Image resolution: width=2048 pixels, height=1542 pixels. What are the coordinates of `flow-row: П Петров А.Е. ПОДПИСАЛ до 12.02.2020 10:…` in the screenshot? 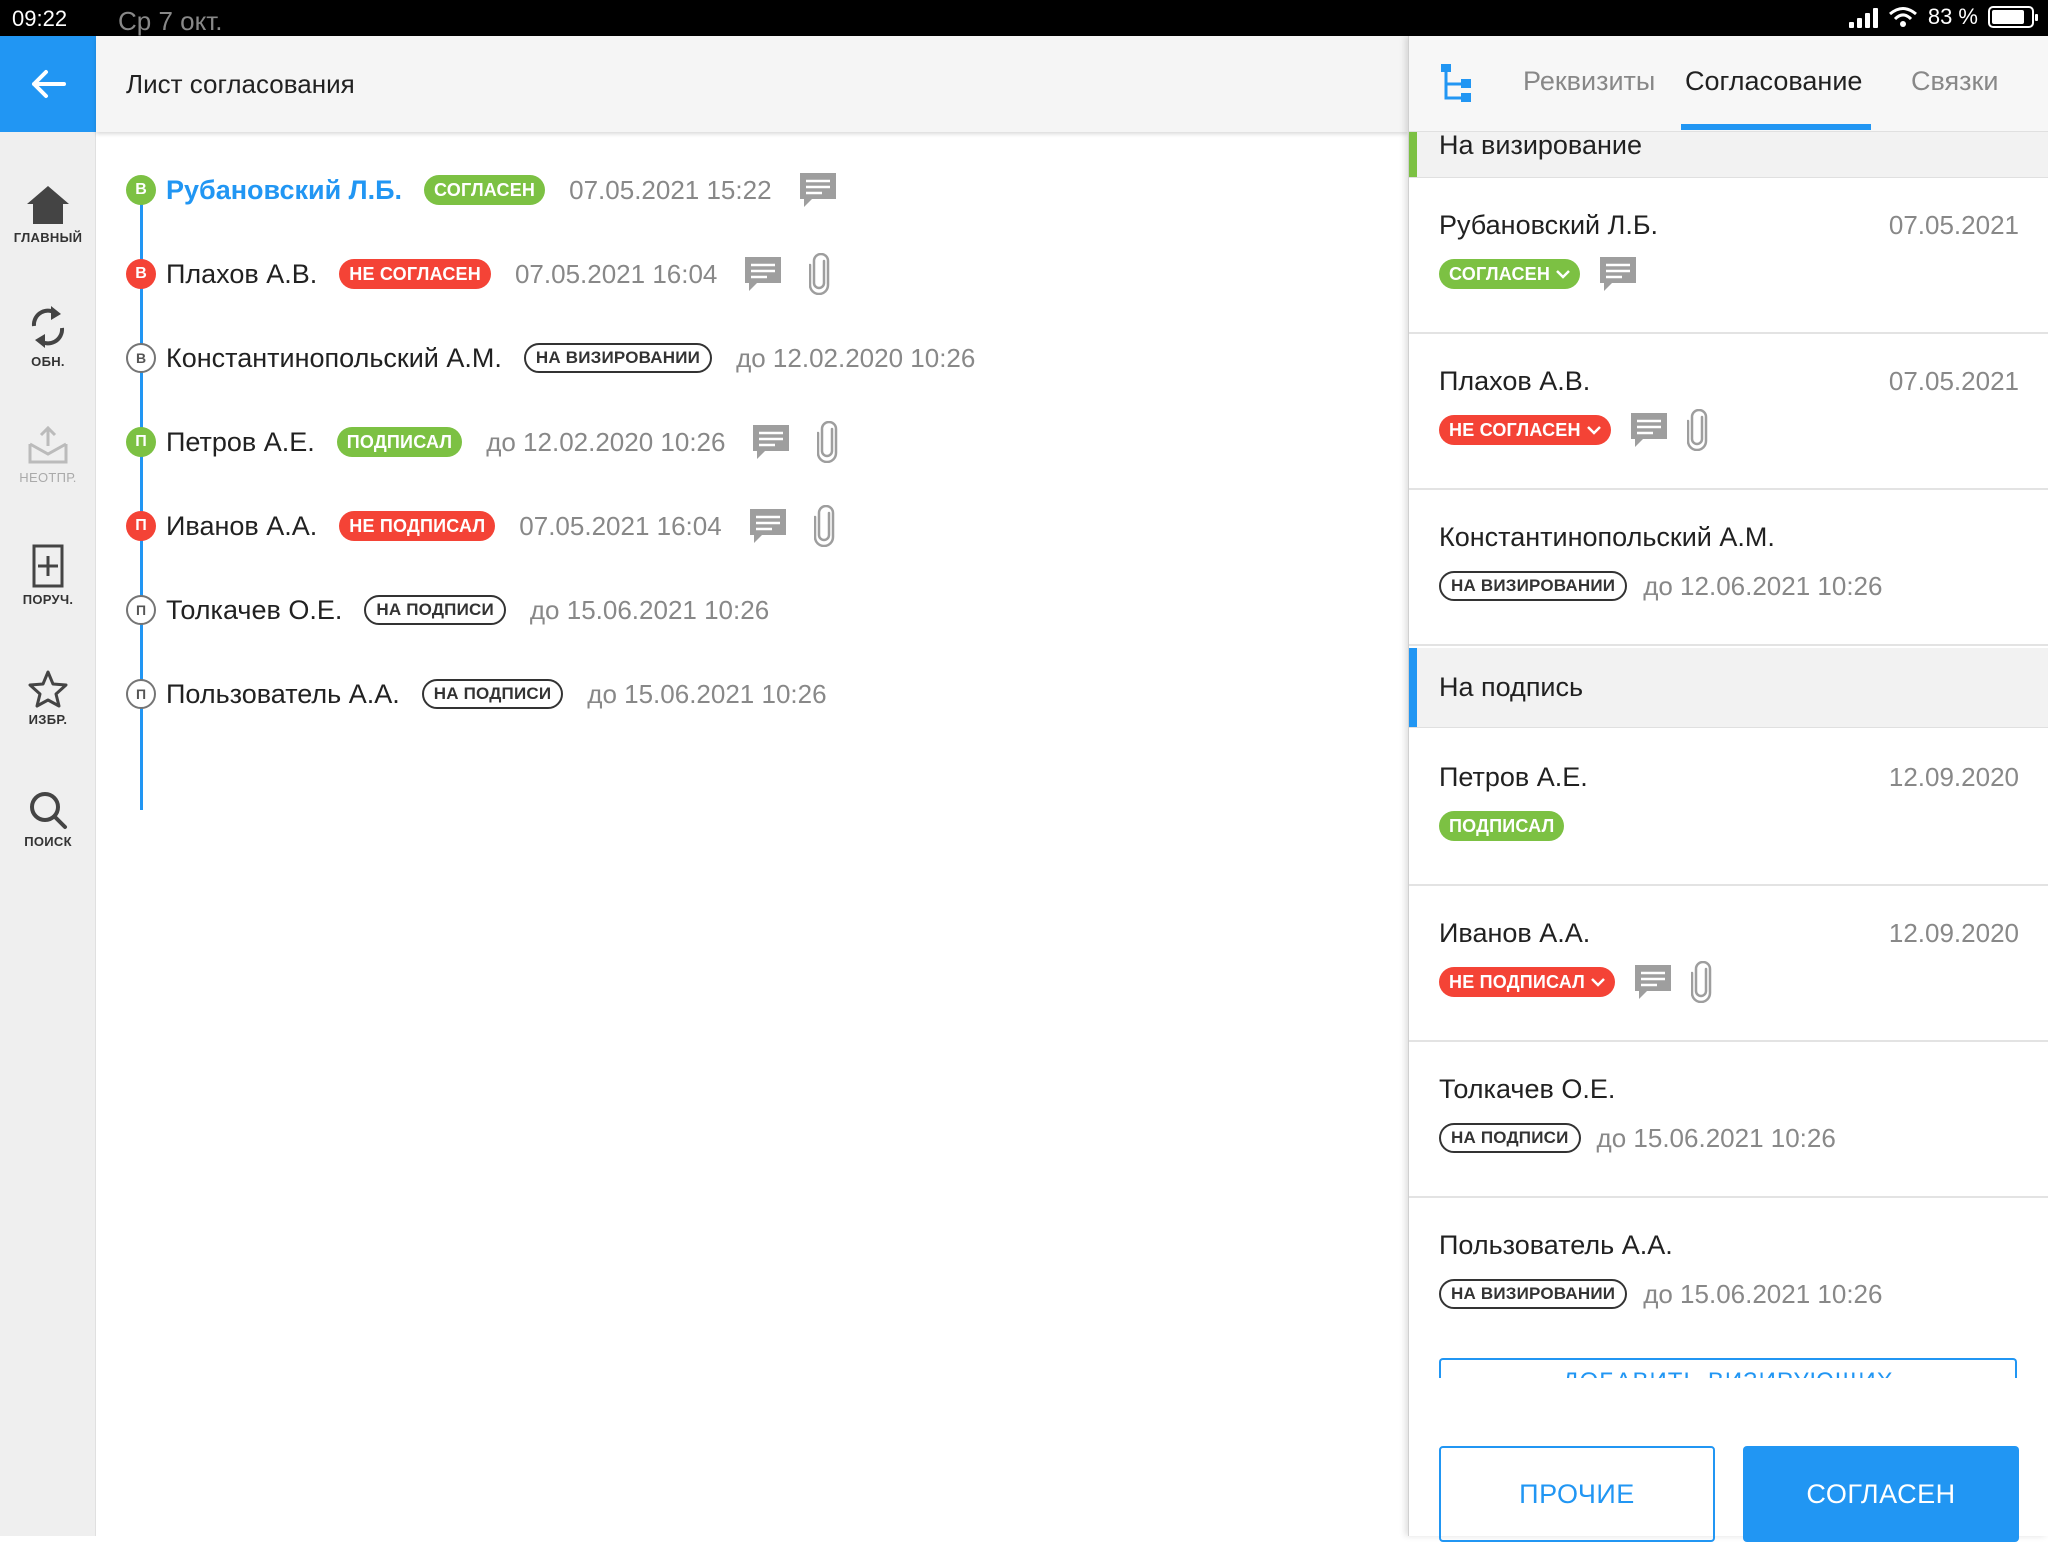 It's located at (482, 442).